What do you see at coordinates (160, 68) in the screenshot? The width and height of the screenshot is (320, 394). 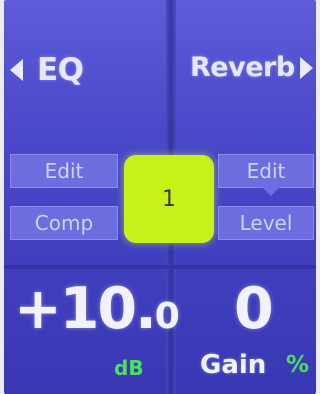 I see `top-navigation: EQ Reverb` at bounding box center [160, 68].